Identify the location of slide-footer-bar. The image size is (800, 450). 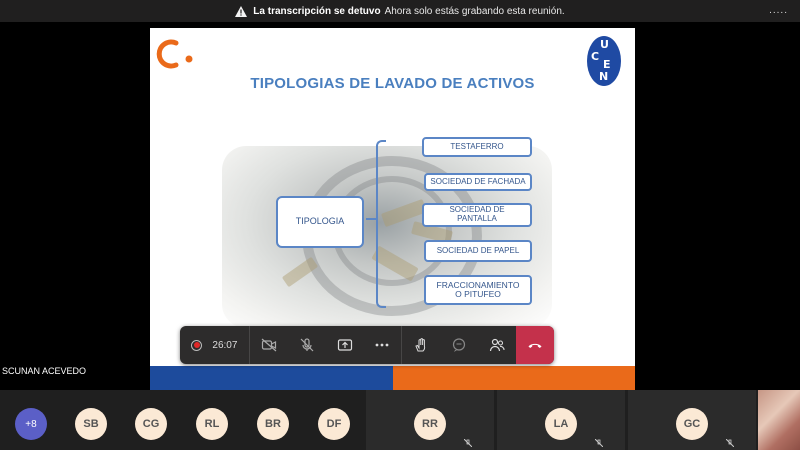
(392, 378).